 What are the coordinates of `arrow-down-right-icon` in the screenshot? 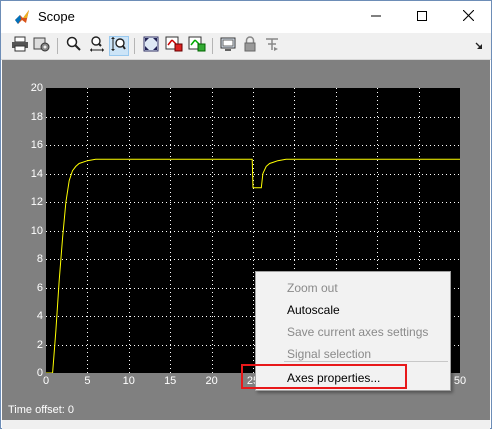 It's located at (479, 46).